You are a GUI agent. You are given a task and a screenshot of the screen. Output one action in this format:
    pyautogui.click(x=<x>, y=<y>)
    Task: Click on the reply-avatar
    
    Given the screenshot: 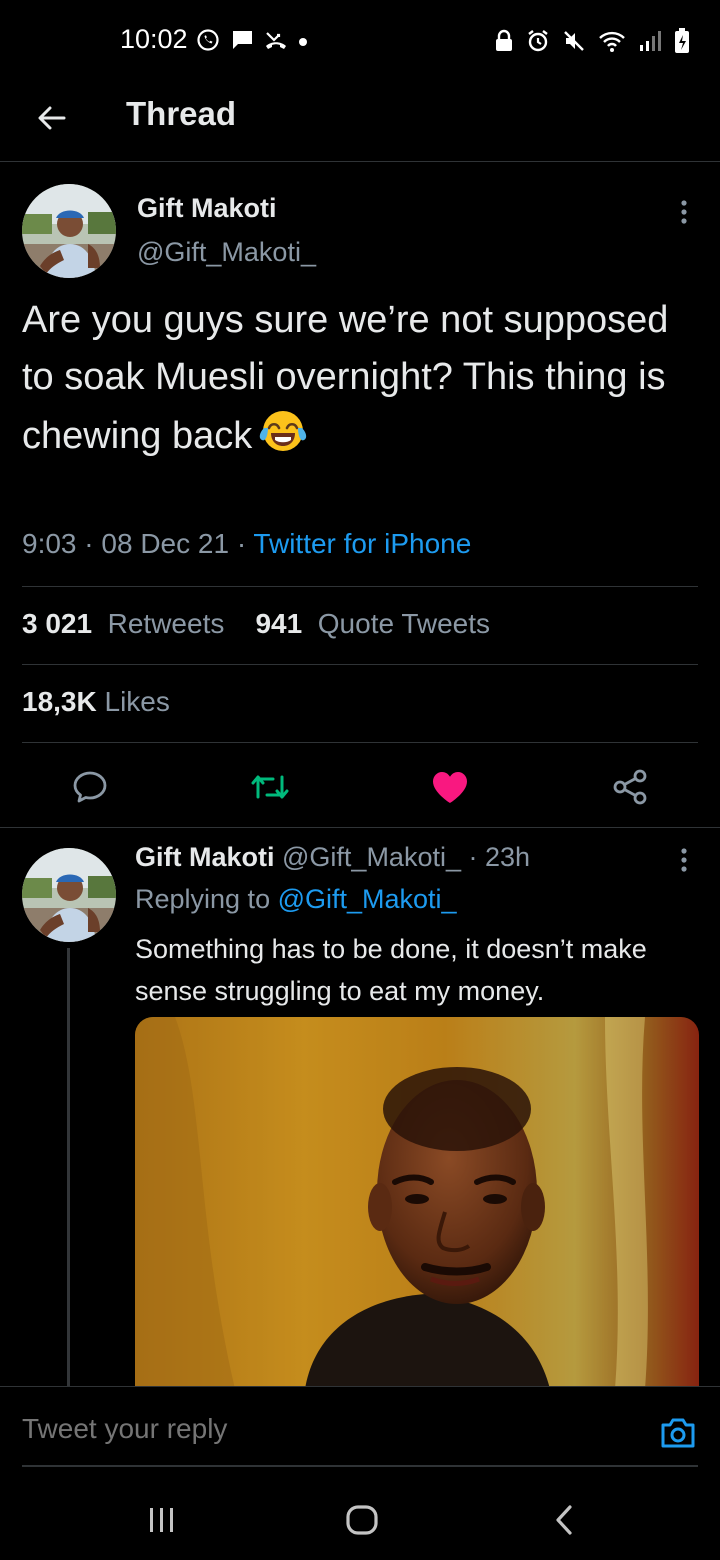 What is the action you would take?
    pyautogui.click(x=69, y=895)
    